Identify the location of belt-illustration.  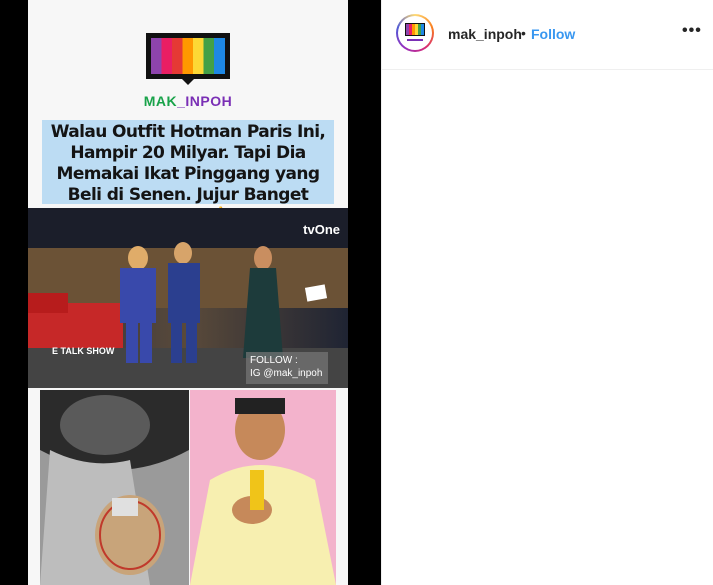
(114, 487).